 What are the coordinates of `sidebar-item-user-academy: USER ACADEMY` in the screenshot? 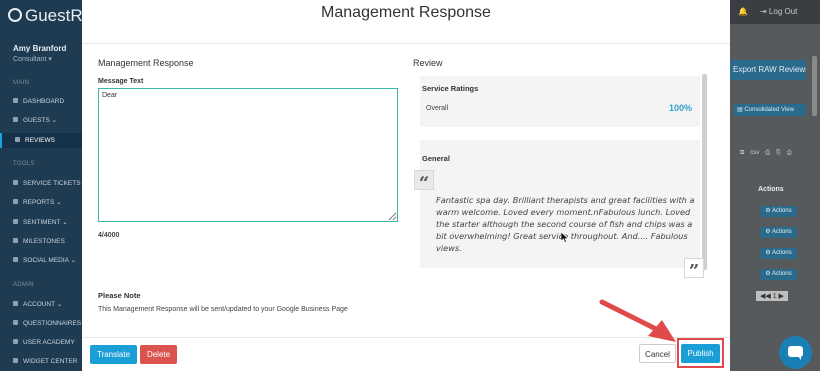 It's located at (41, 342).